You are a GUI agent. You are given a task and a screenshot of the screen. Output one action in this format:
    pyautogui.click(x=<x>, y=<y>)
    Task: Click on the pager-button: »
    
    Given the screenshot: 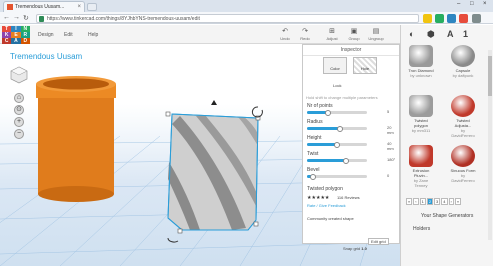 What is the action you would take?
    pyautogui.click(x=458, y=201)
    